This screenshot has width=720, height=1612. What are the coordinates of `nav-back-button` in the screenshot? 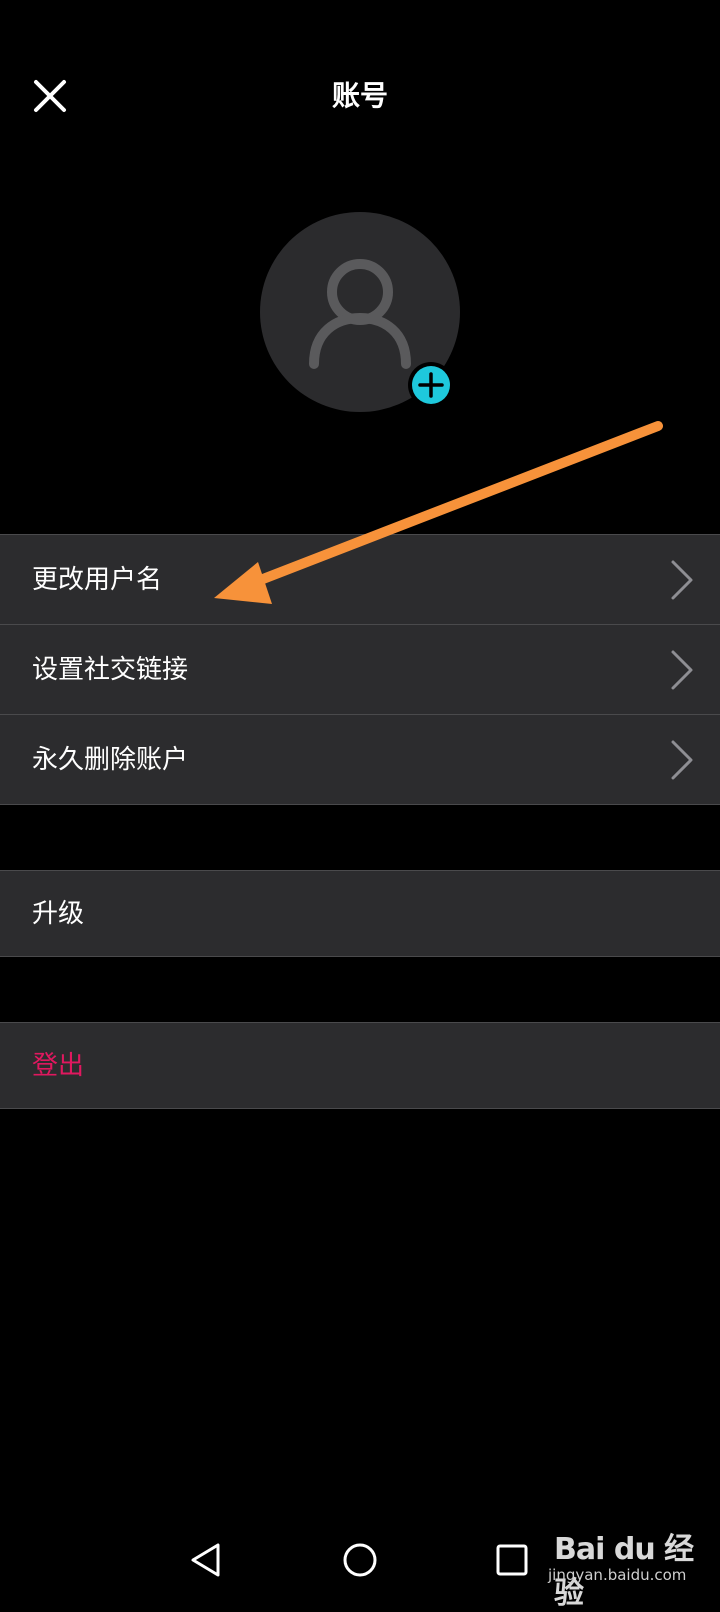 It's located at (206, 1560).